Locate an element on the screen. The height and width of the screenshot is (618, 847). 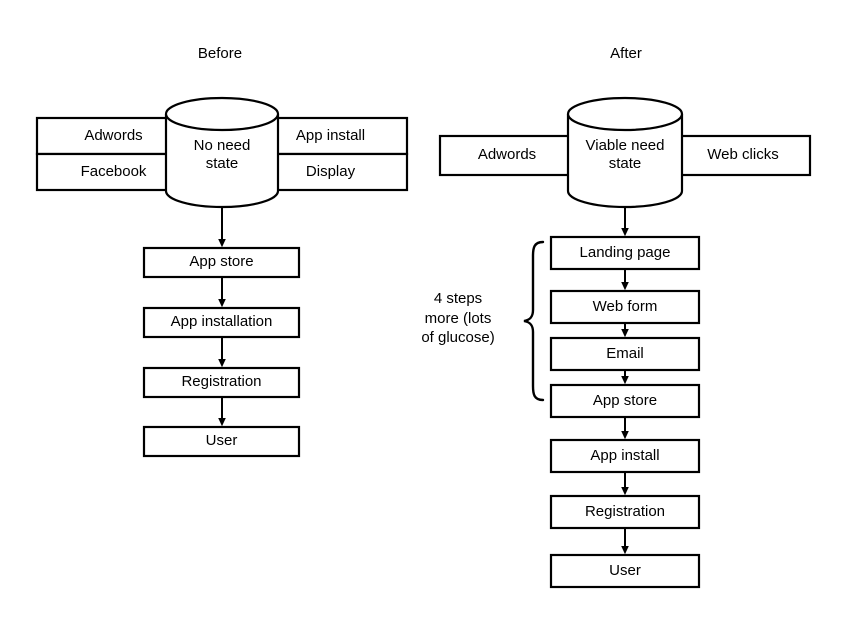
steps-annotation-text: 4 steps more (lots of glucose) is located at coordinates (458, 318).